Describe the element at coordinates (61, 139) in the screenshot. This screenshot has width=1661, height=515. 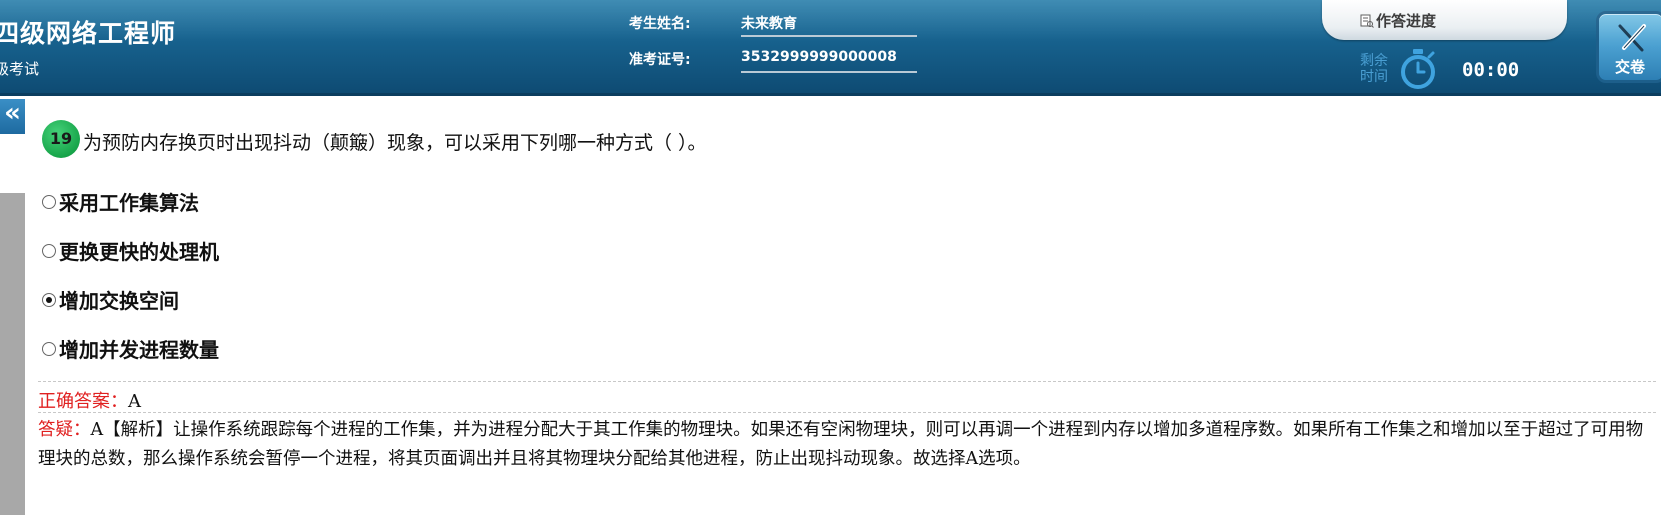
I see `question-number-badge: 19` at that location.